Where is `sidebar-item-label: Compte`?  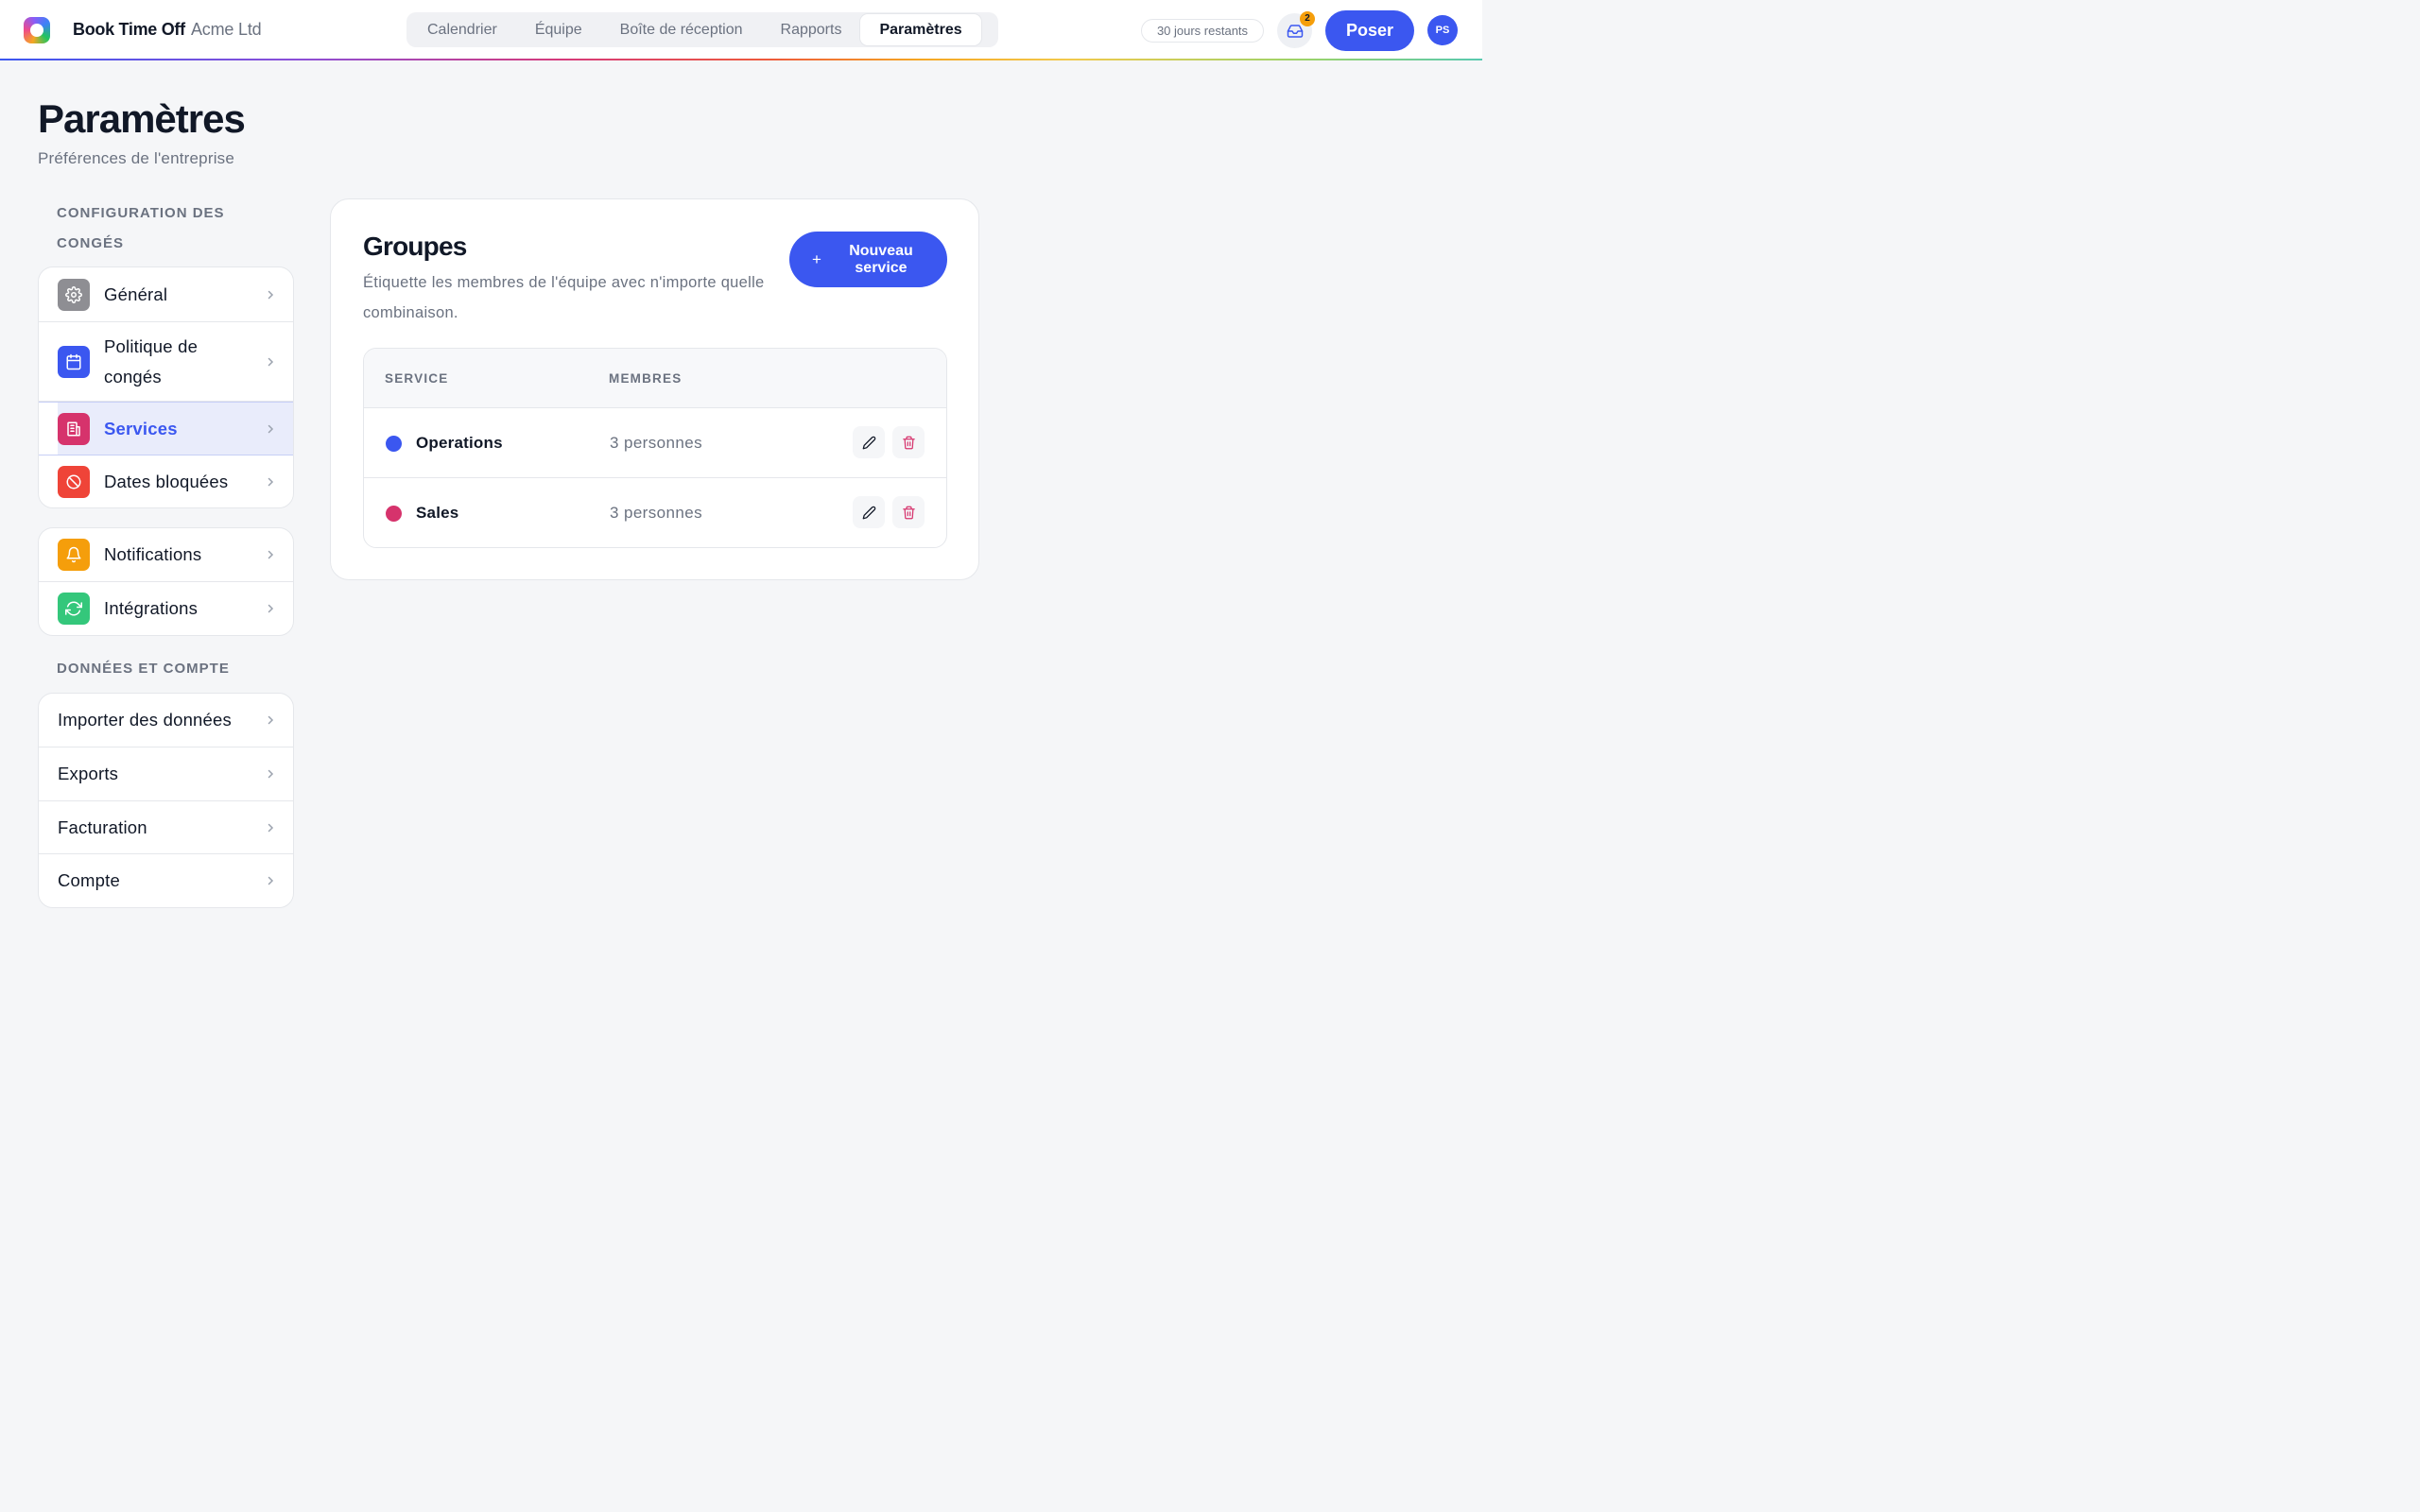
sidebar-item-label: Compte is located at coordinates (89, 880).